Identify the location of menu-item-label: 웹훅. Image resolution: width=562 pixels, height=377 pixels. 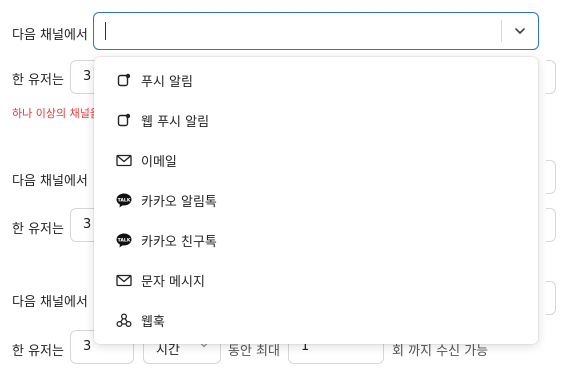
(153, 322).